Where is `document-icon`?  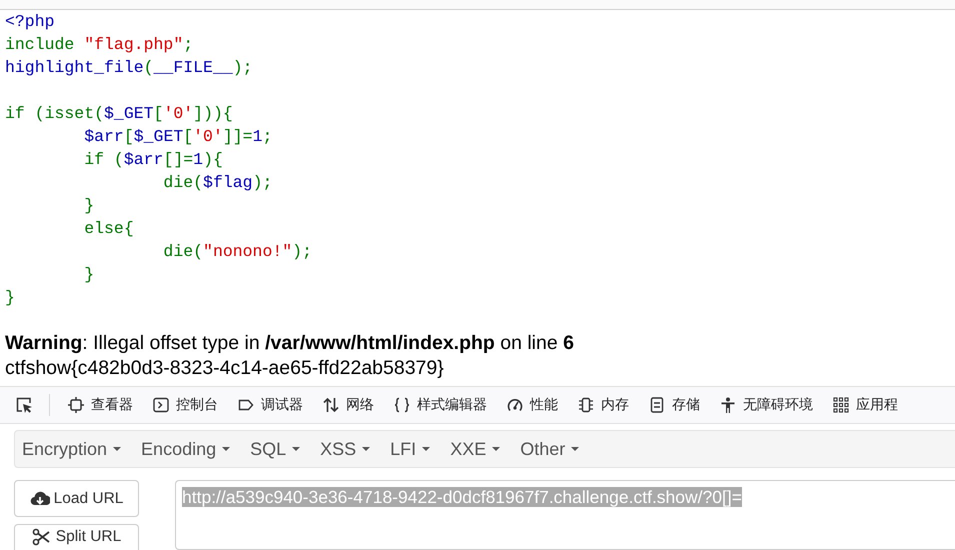 document-icon is located at coordinates (657, 405).